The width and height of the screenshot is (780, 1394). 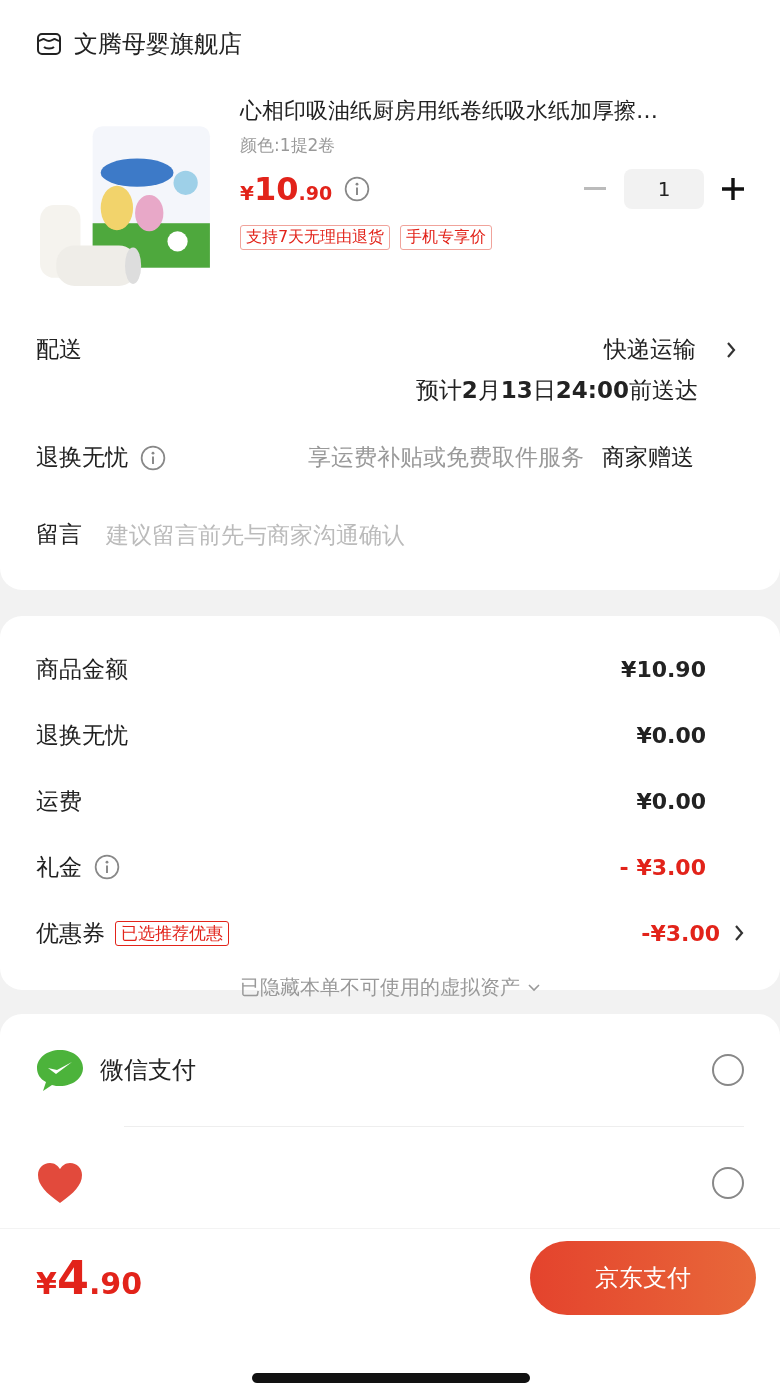 I want to click on summary-label: 退换无忧, so click(x=82, y=735).